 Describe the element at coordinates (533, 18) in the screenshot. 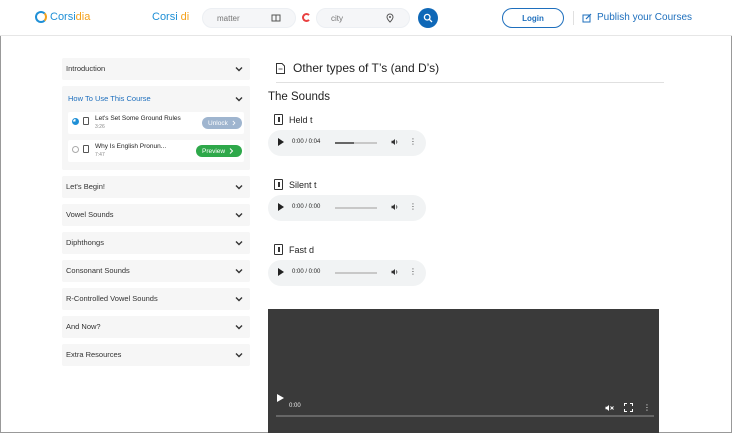

I see `login-button: Login` at that location.